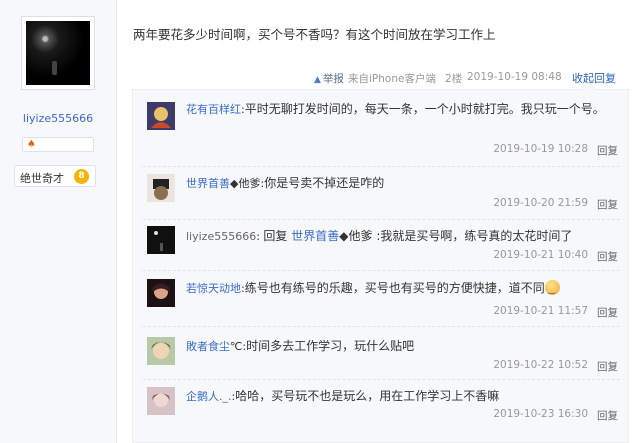 Image resolution: width=640 pixels, height=443 pixels. Describe the element at coordinates (315, 236) in the screenshot. I see `reply-to-user: 世界首善` at that location.